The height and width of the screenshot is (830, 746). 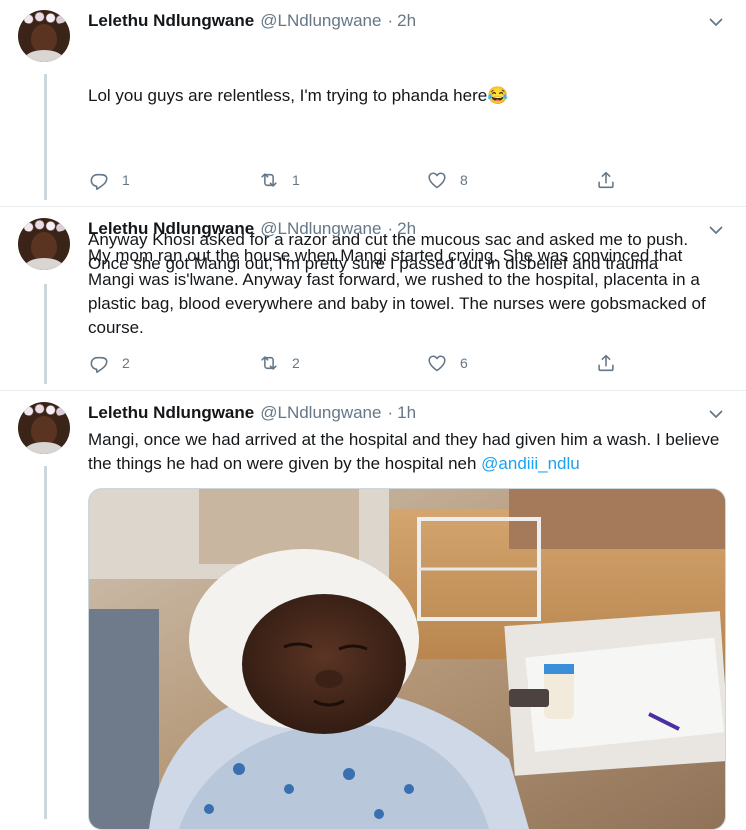 What do you see at coordinates (464, 180) in the screenshot?
I see `like-count: 8` at bounding box center [464, 180].